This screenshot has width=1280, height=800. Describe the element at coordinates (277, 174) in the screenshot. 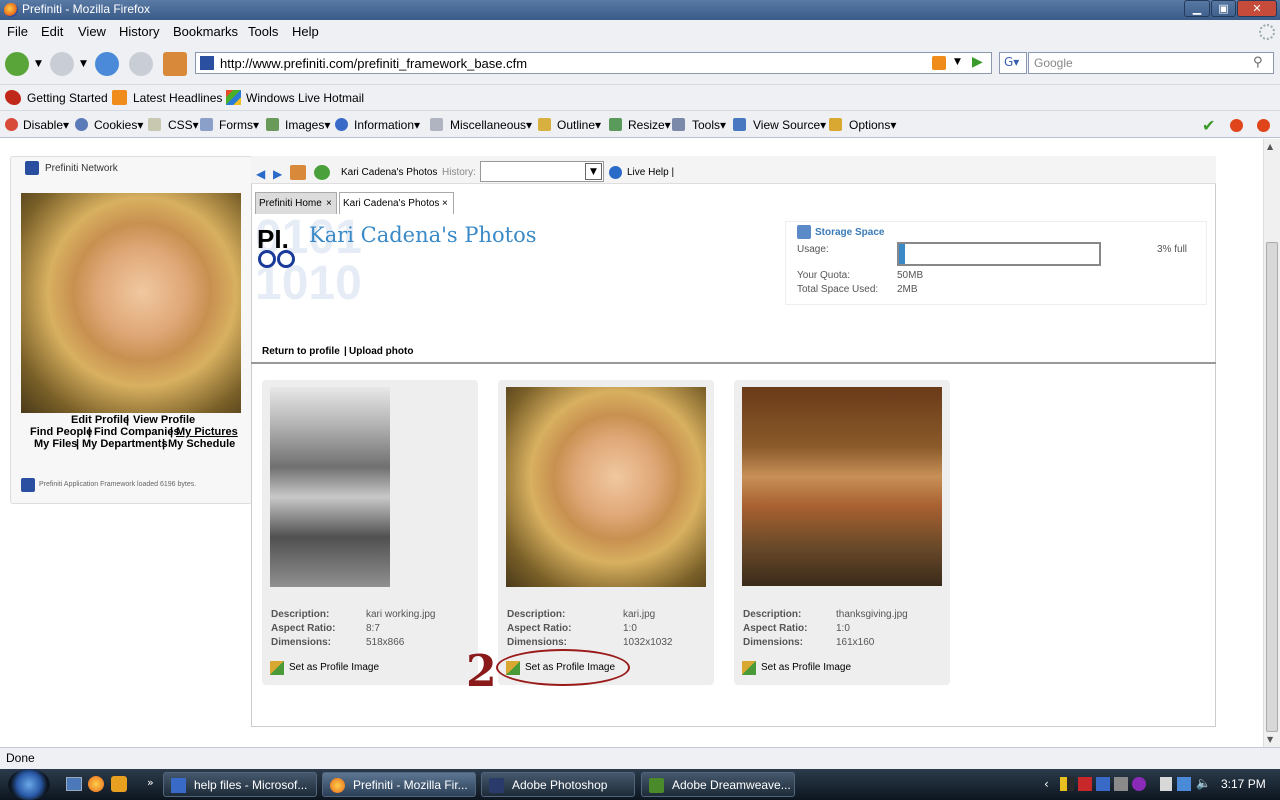

I see `app-forward-icon: ▶` at that location.